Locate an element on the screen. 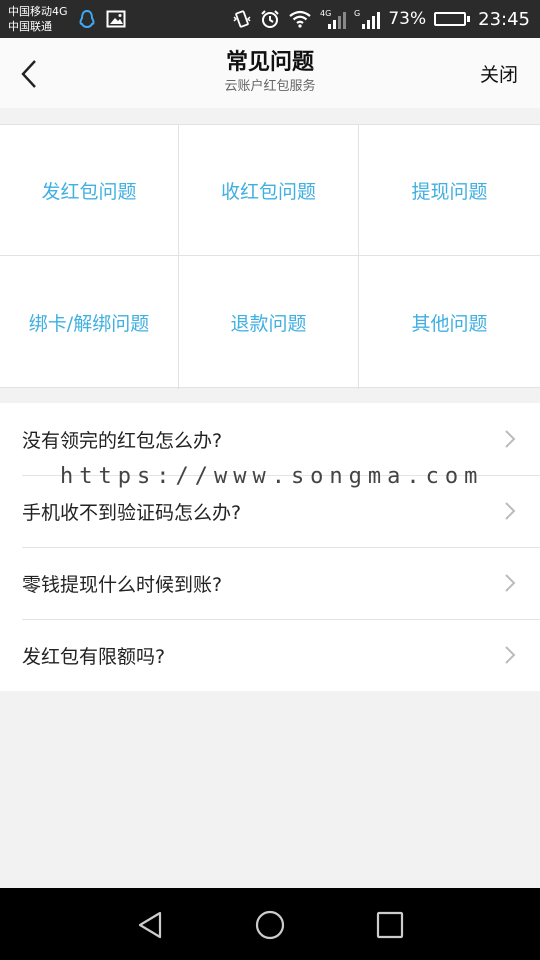  faq-item: 零钱提现什么时候到账? is located at coordinates (270, 583).